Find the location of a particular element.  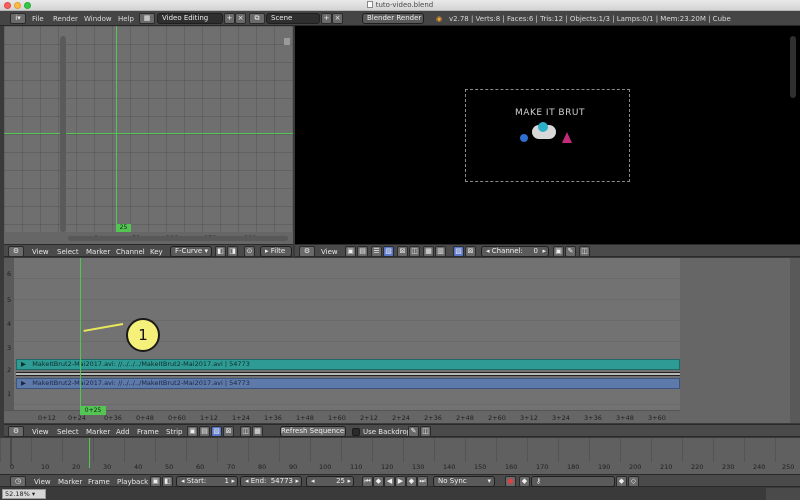

preview-menu-view: View is located at coordinates (329, 252).